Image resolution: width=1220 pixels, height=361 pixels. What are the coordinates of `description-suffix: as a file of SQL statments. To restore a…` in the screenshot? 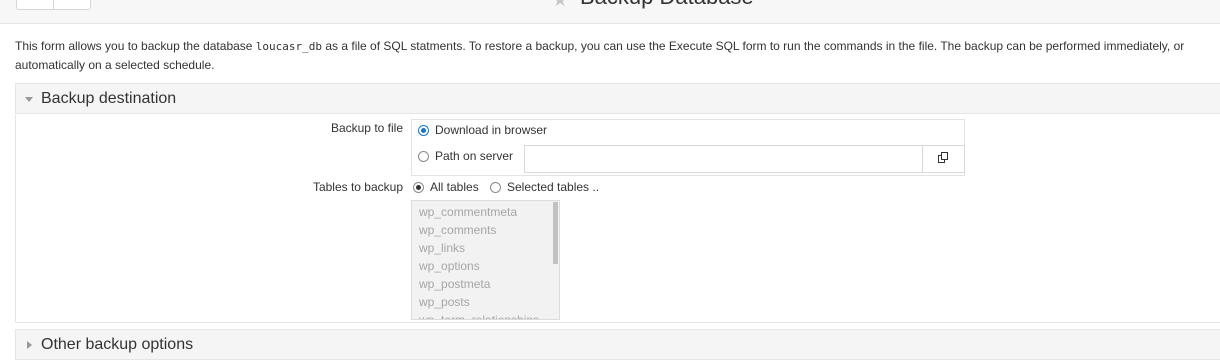 It's located at (753, 46).